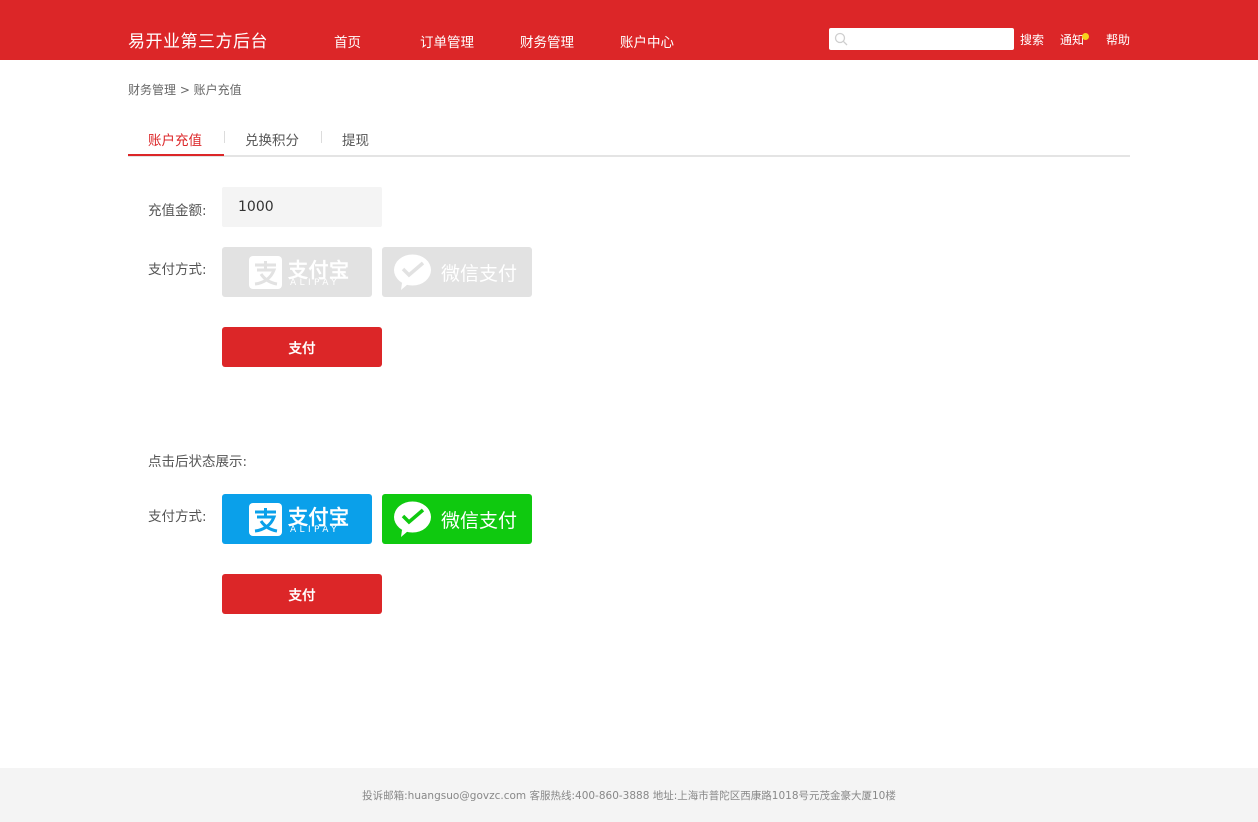 This screenshot has height=822, width=1258. What do you see at coordinates (272, 139) in the screenshot?
I see `tab-redeem-points: 兑换积分` at bounding box center [272, 139].